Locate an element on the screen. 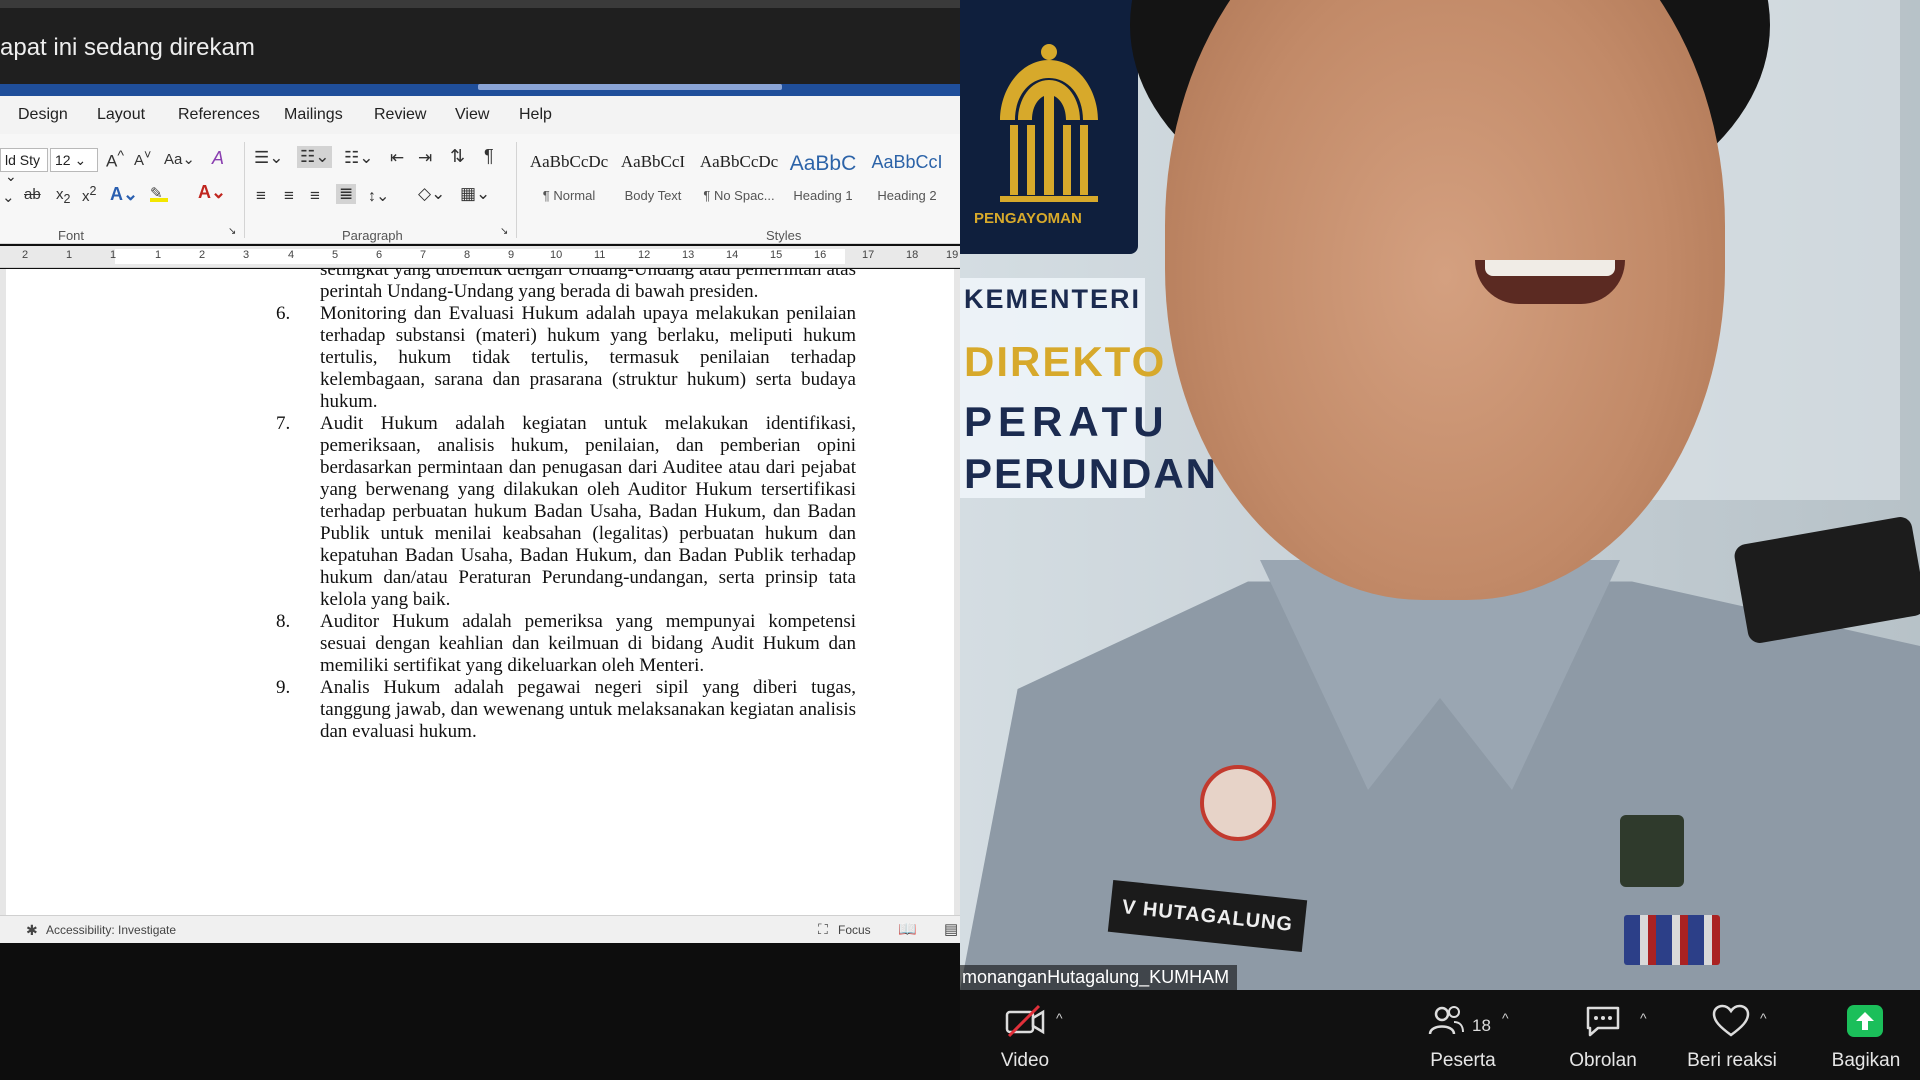 This screenshot has height=1080, width=1920. tab-mailings: Mailings is located at coordinates (313, 115).